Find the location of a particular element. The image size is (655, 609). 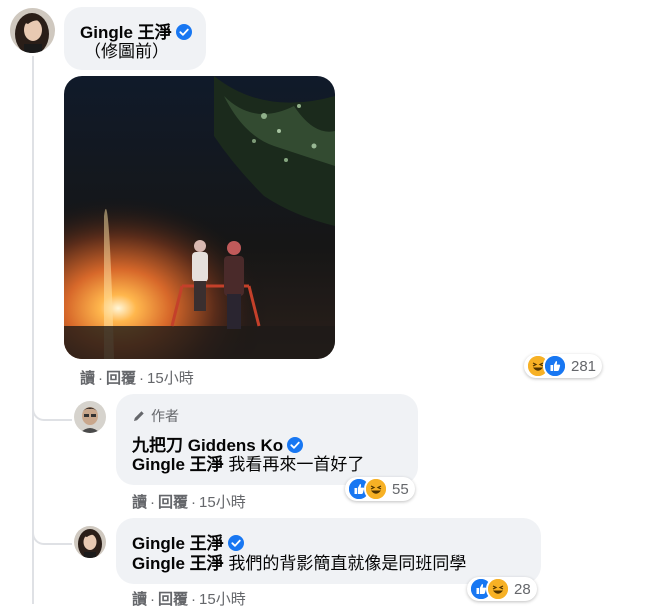

author-badge: 作者 is located at coordinates (155, 416).